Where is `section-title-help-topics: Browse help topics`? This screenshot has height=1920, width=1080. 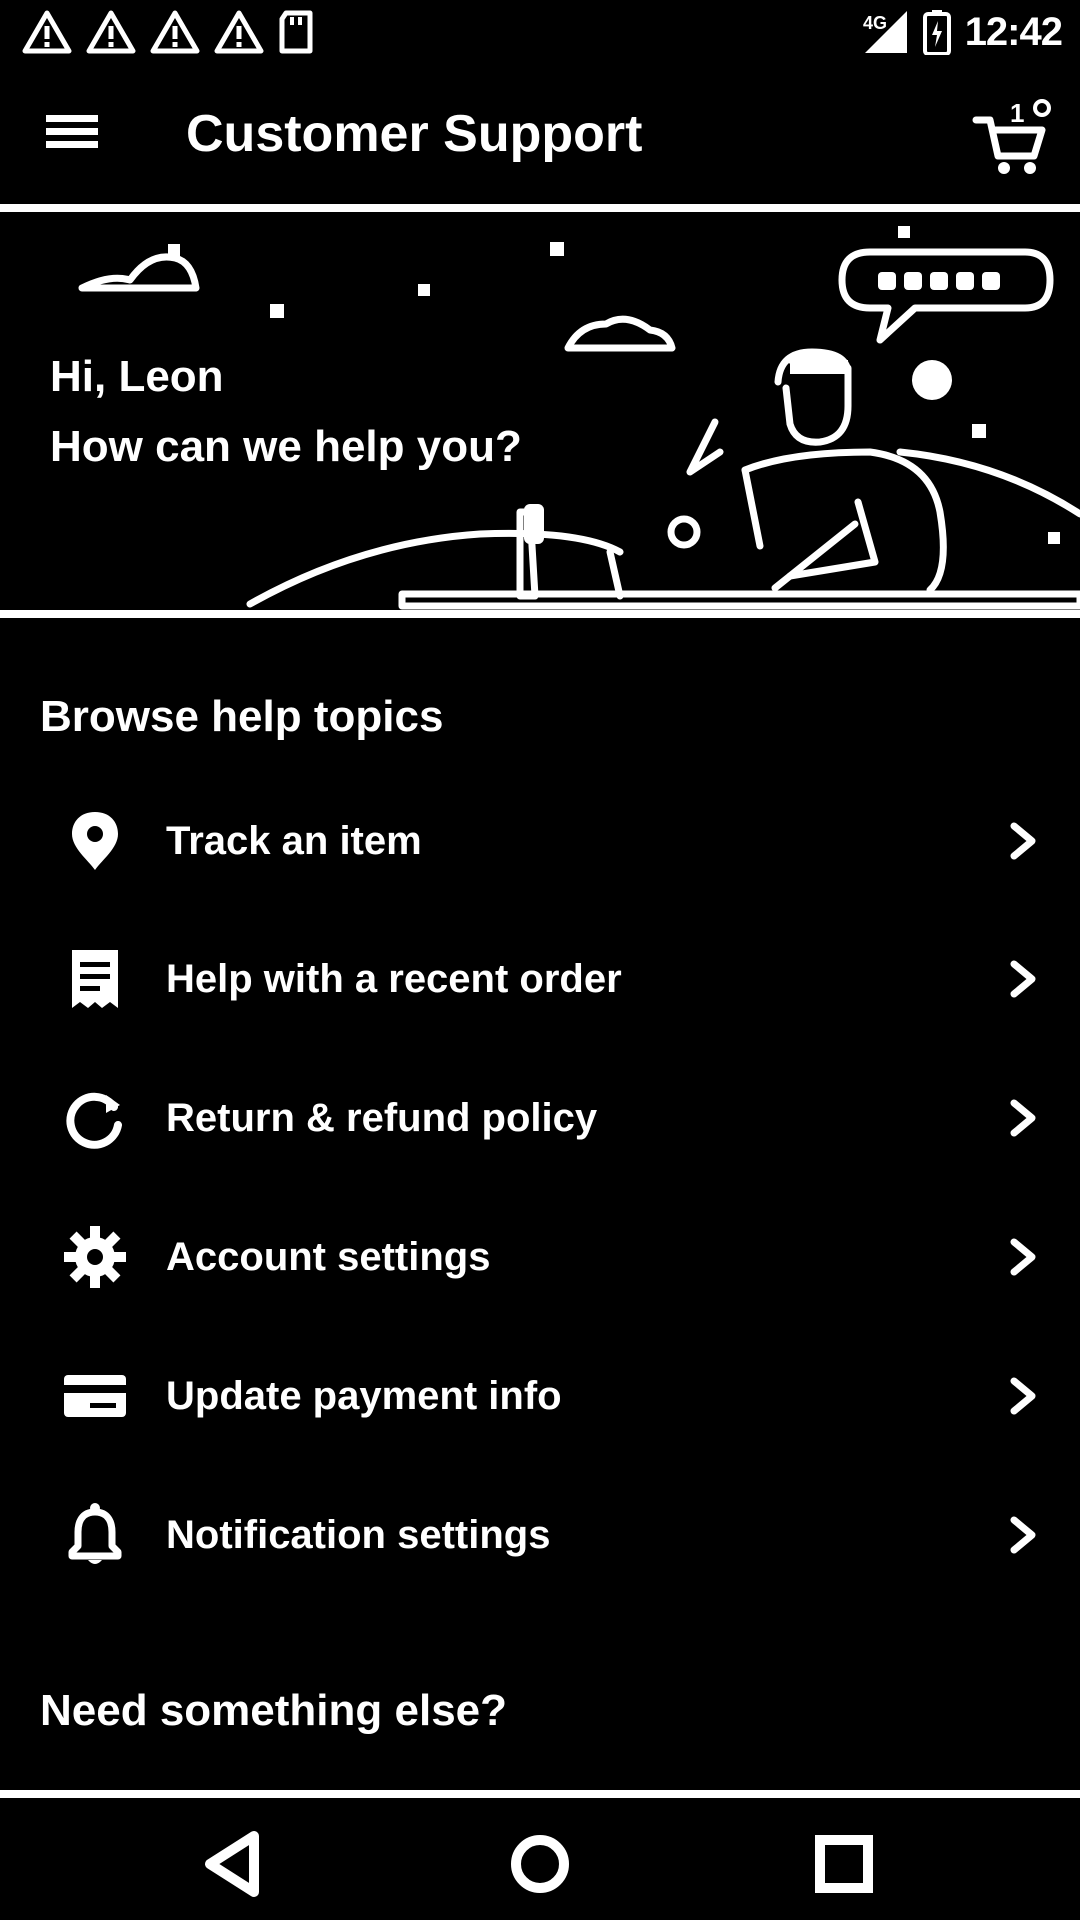 section-title-help-topics: Browse help topics is located at coordinates (242, 716).